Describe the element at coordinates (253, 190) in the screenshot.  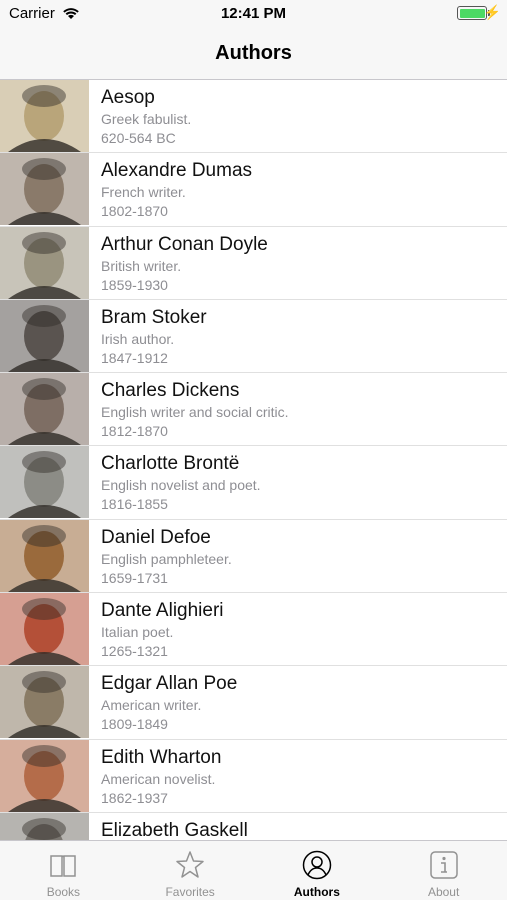
I see `list-item: Alexandre Dumas French writer. 1802-1870` at that location.